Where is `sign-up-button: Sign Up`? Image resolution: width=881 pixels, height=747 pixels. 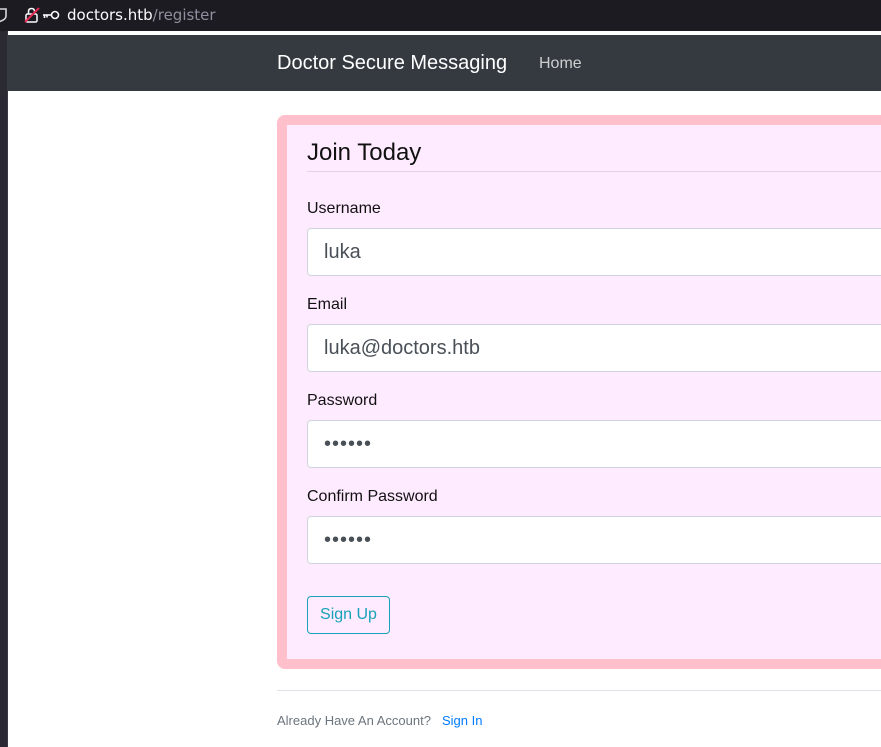 sign-up-button: Sign Up is located at coordinates (348, 615).